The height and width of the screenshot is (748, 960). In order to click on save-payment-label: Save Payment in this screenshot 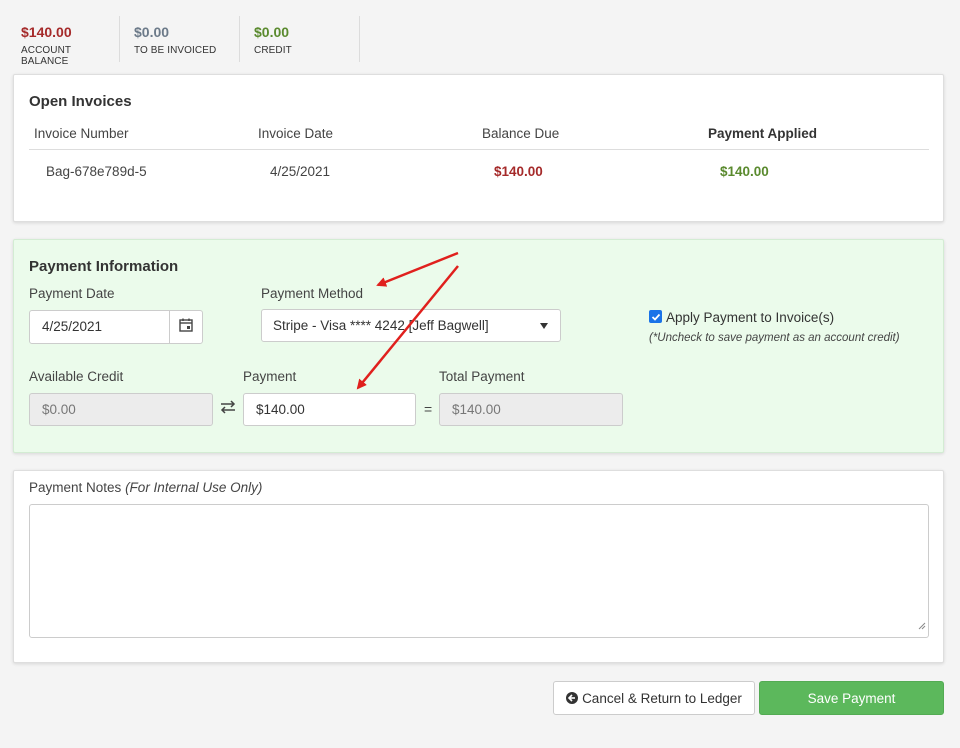, I will do `click(851, 698)`.